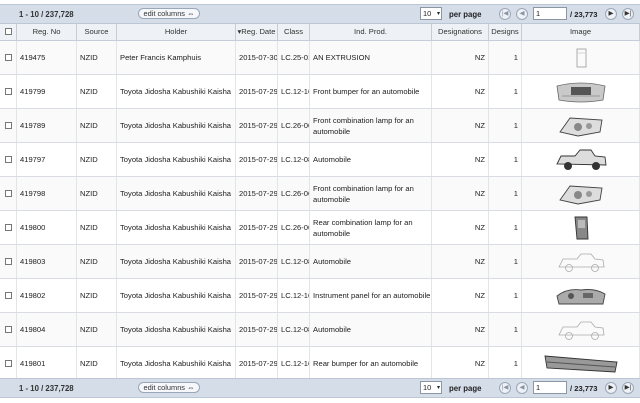 This screenshot has height=403, width=640. What do you see at coordinates (176, 32) in the screenshot?
I see `col-holder: Holder` at bounding box center [176, 32].